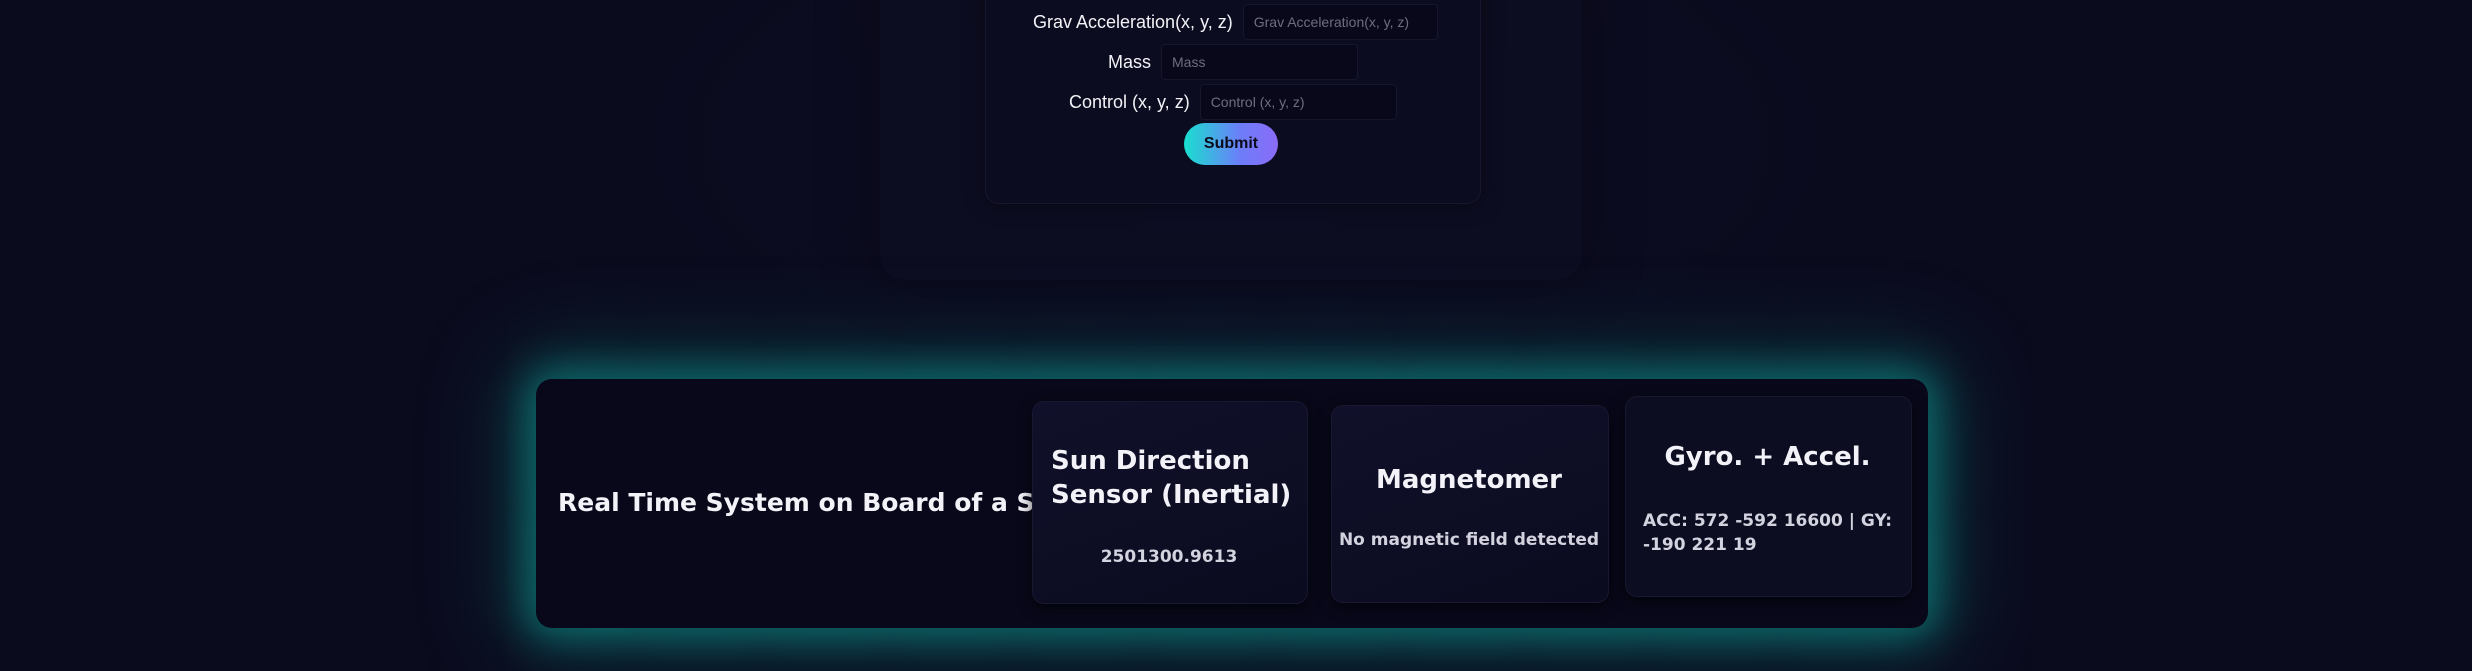 This screenshot has height=671, width=2472. I want to click on magnetometer-card, so click(1470, 504).